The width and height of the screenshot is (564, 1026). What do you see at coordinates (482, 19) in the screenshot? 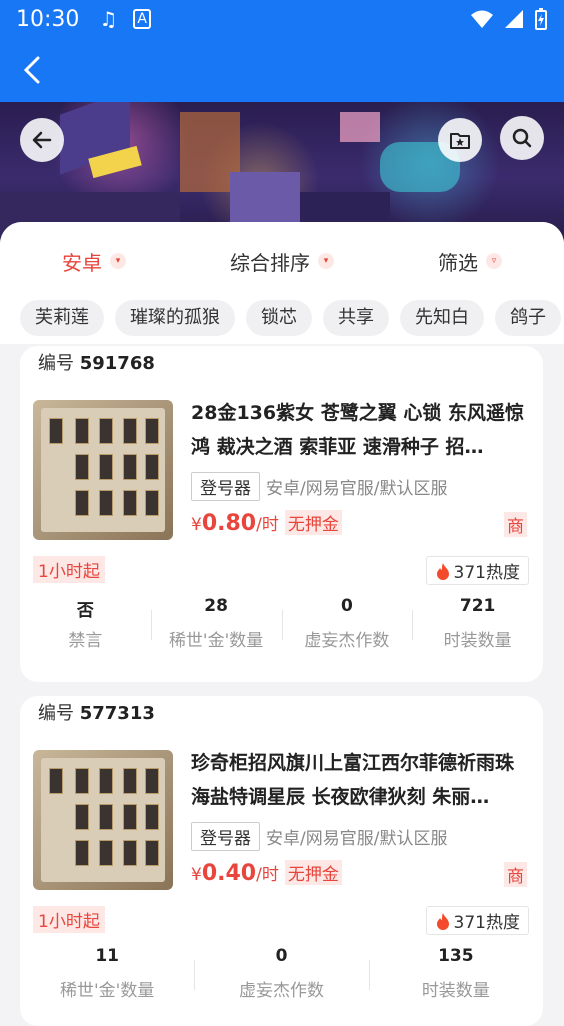
I see `wifi-icon` at bounding box center [482, 19].